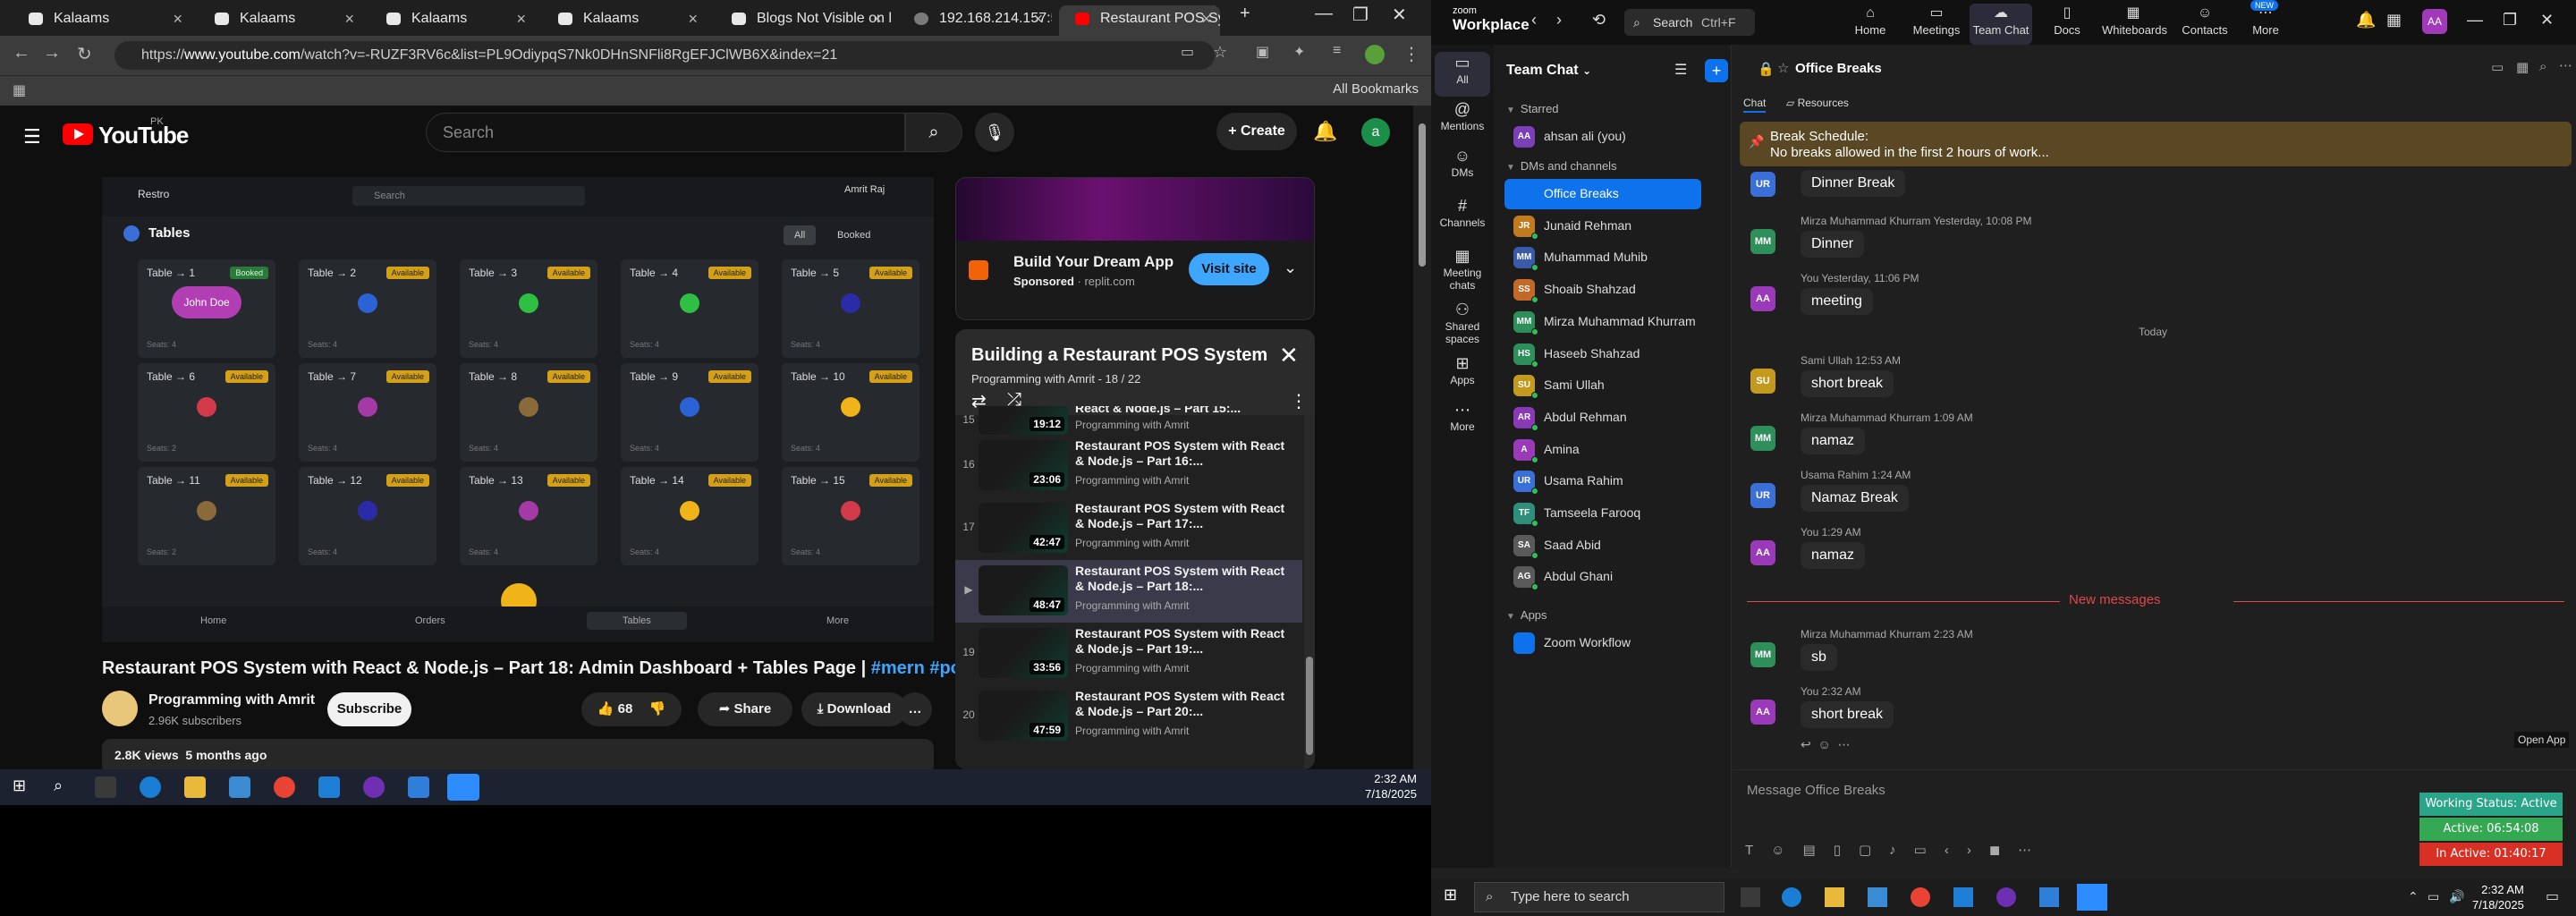 The image size is (2576, 916). Describe the element at coordinates (1758, 850) in the screenshot. I see `format-icon: T` at that location.